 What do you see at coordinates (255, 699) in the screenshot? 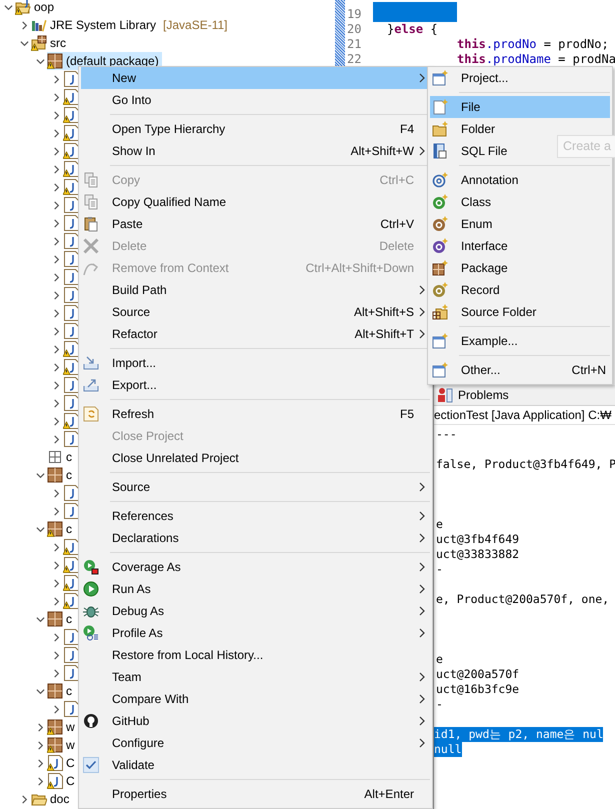
I see `menu-item: Compare With` at bounding box center [255, 699].